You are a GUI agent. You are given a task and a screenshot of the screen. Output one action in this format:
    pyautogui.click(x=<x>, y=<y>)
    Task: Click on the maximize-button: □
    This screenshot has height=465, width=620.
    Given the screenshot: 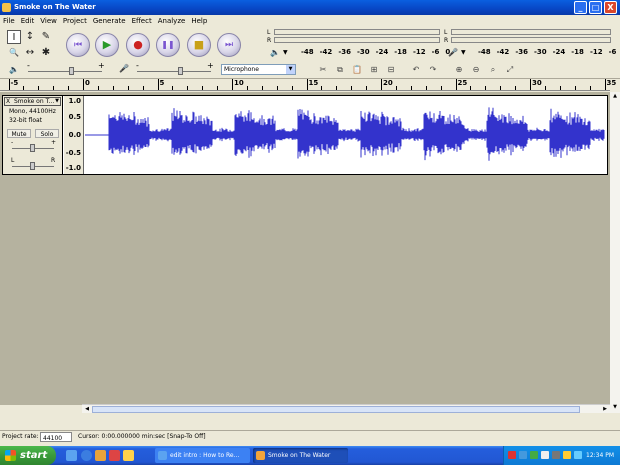 What is the action you would take?
    pyautogui.click(x=595, y=7)
    